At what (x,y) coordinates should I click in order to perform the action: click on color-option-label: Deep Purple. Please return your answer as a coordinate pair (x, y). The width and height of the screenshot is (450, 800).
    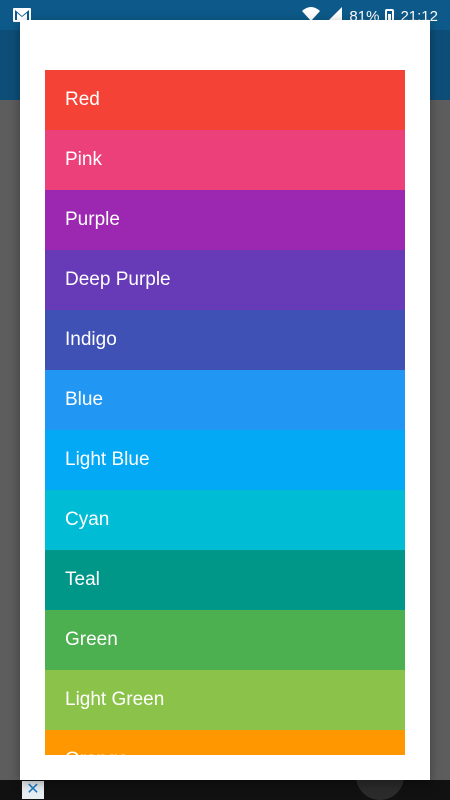
    Looking at the image, I should click on (118, 279).